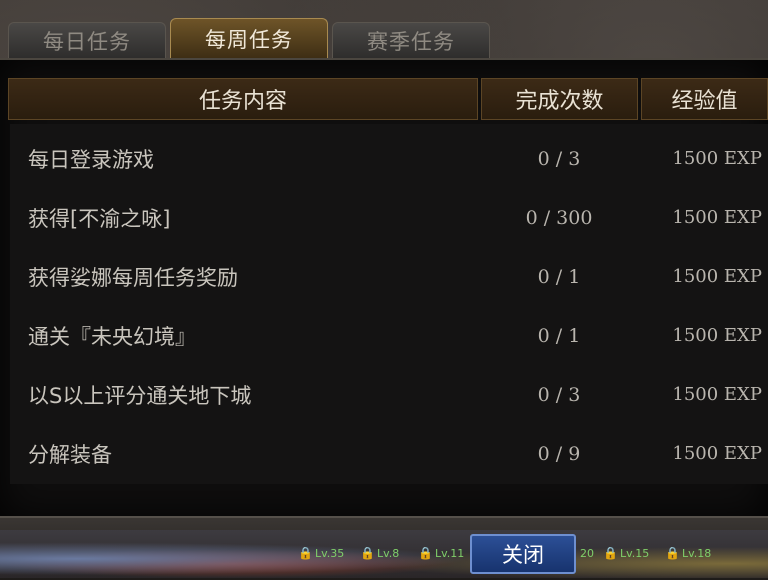  I want to click on table-row: 每日登录游戏 0 / 3 1500 EXP, so click(384, 159).